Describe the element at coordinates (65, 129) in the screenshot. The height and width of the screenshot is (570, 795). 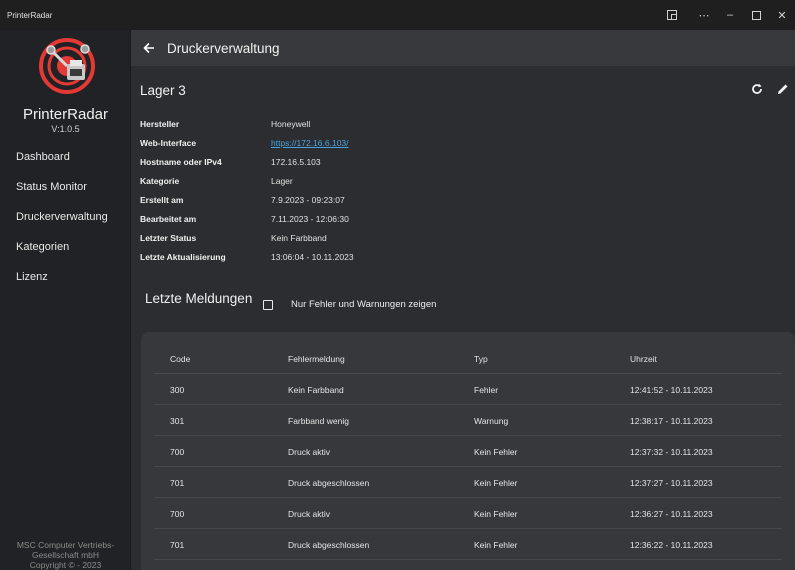
I see `version-label: V:1.0.5` at that location.